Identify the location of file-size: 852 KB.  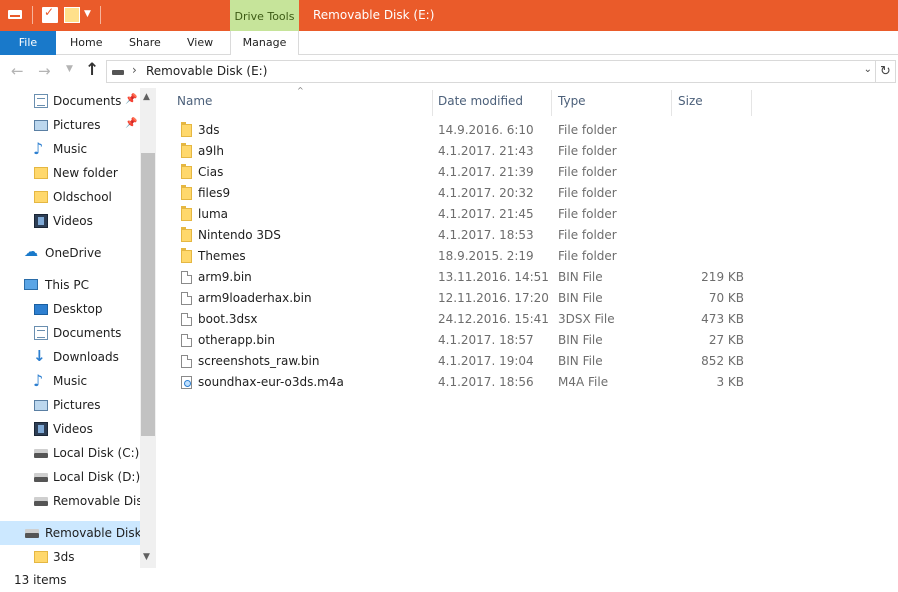
(722, 361).